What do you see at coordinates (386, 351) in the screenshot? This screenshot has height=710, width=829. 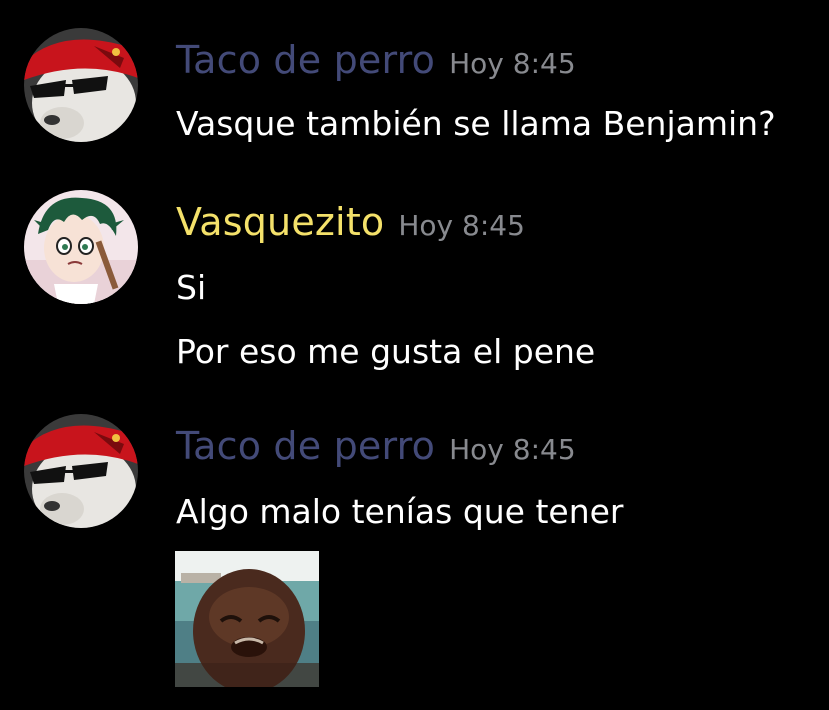 I see `message-text: Por eso me gusta el pene` at bounding box center [386, 351].